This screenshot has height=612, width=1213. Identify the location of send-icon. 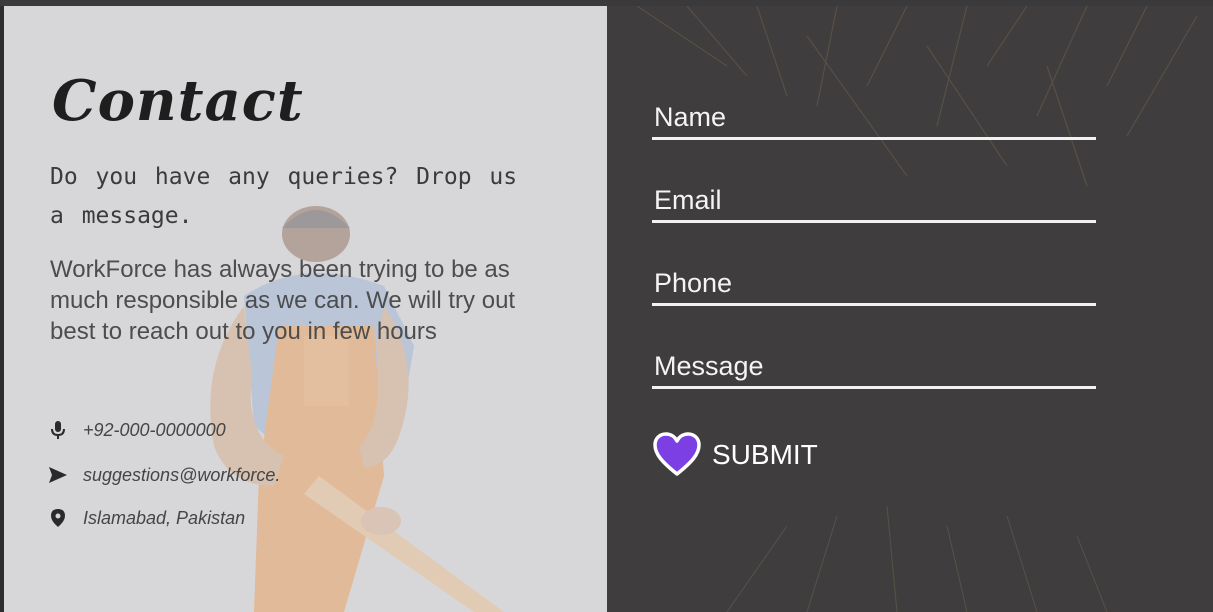
(58, 475).